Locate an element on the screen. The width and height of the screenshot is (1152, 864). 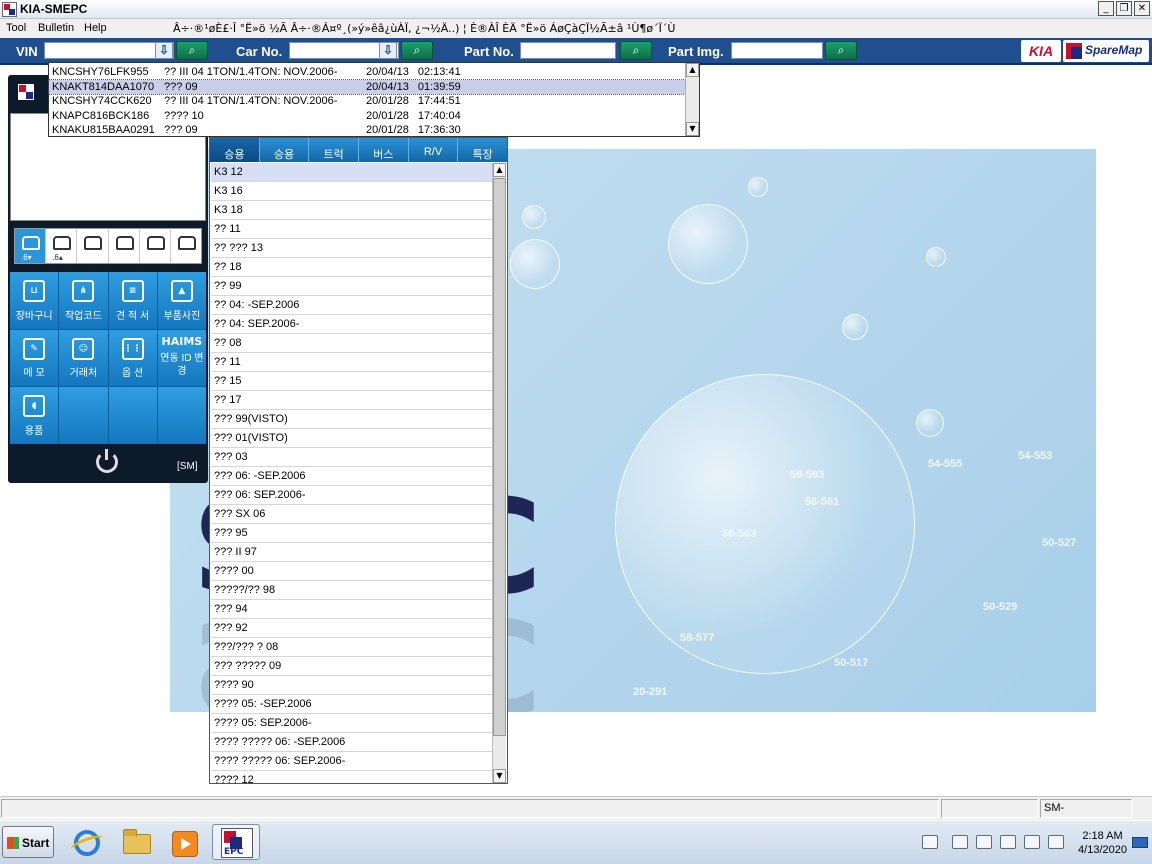
car-no-label: Car No. is located at coordinates (259, 51).